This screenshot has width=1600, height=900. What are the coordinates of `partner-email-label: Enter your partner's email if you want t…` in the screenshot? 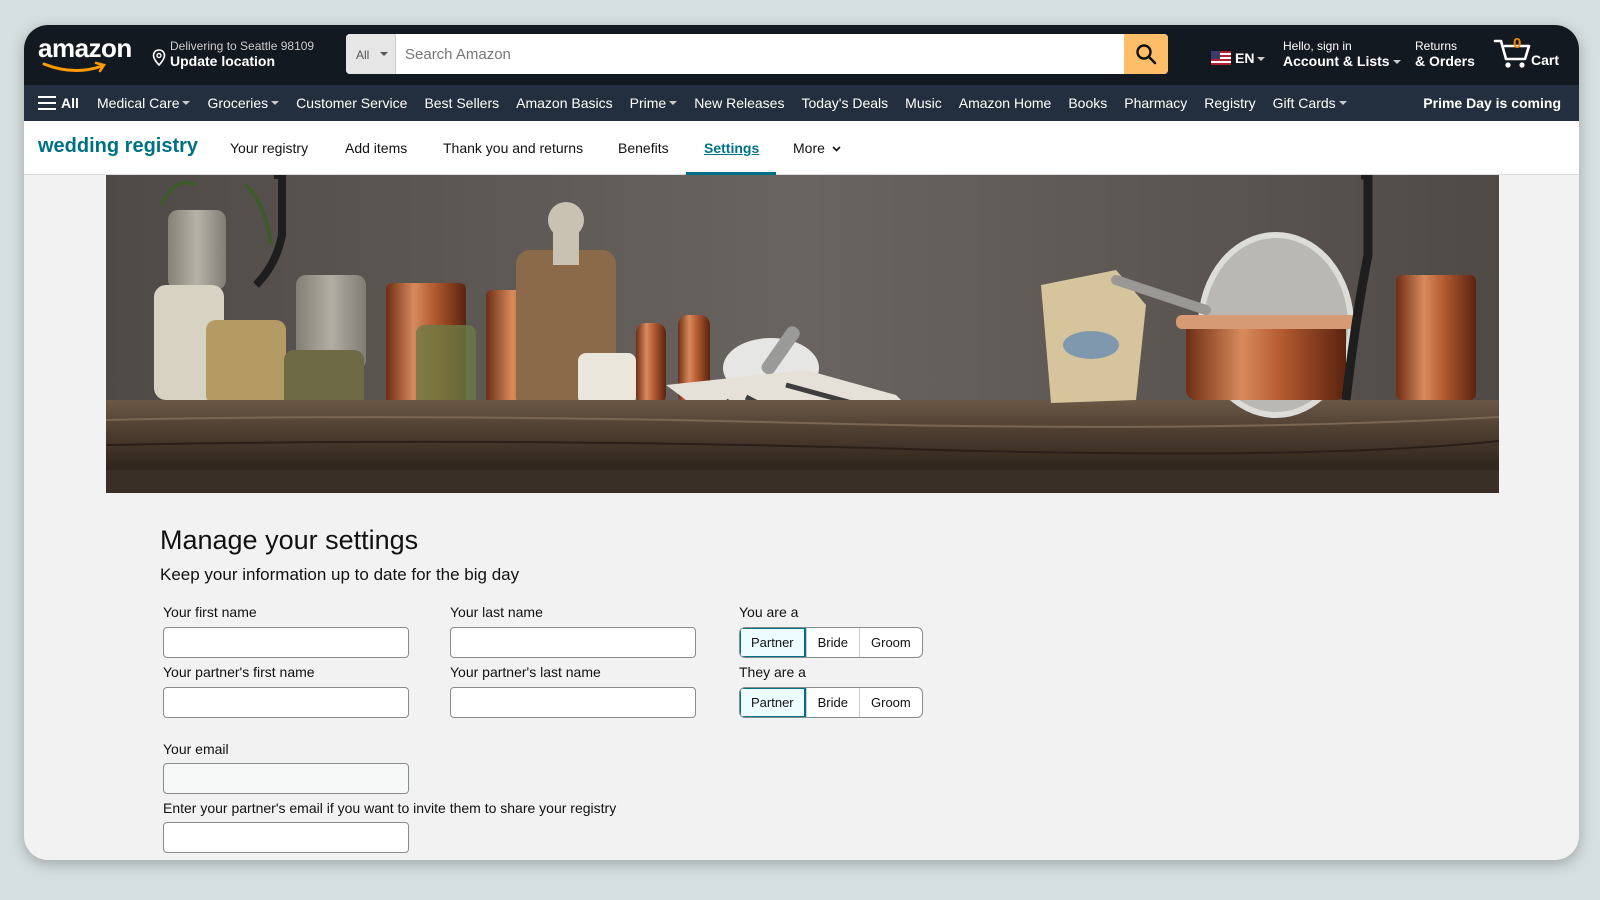 It's located at (390, 808).